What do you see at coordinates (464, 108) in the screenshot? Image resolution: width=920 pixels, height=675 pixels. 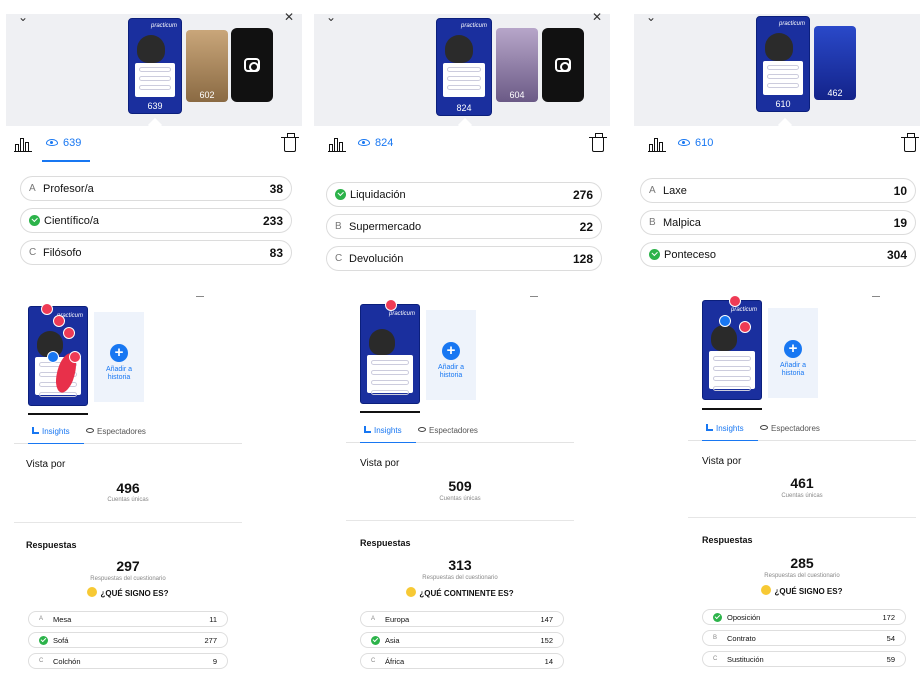 I see `thumbnail-view-count: 824` at bounding box center [464, 108].